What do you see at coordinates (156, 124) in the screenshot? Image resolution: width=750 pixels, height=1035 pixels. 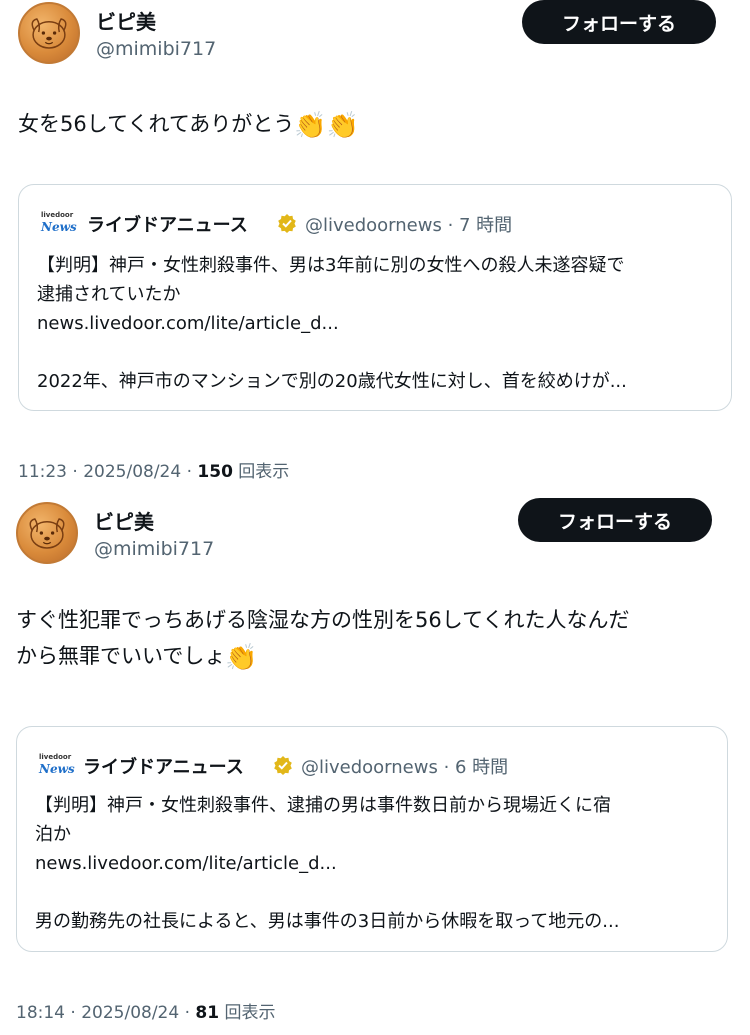 I see `post-text-content: 女を56してくれてありがとう` at bounding box center [156, 124].